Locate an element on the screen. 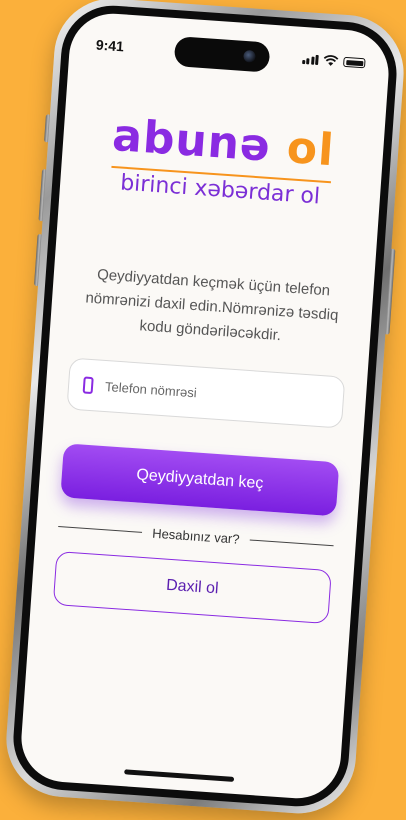  login-button: Daxil ol is located at coordinates (192, 587).